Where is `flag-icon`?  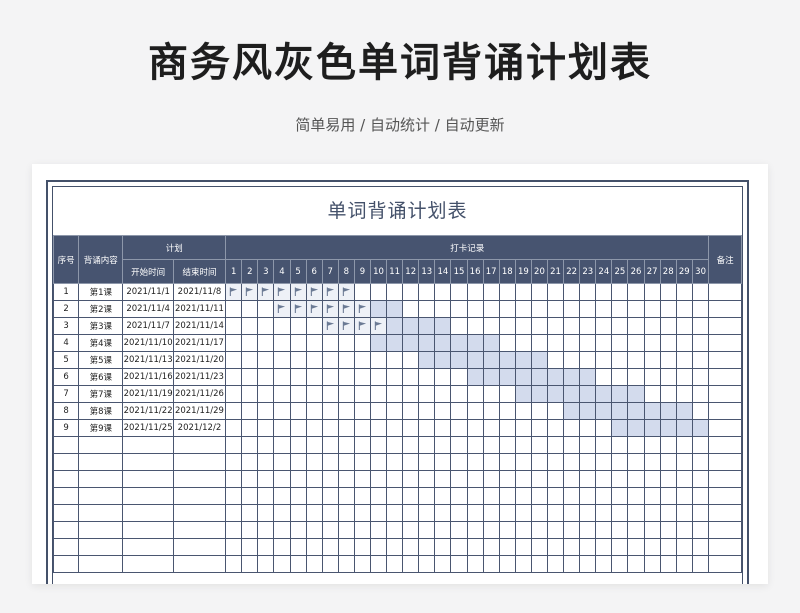
flag-icon is located at coordinates (233, 291).